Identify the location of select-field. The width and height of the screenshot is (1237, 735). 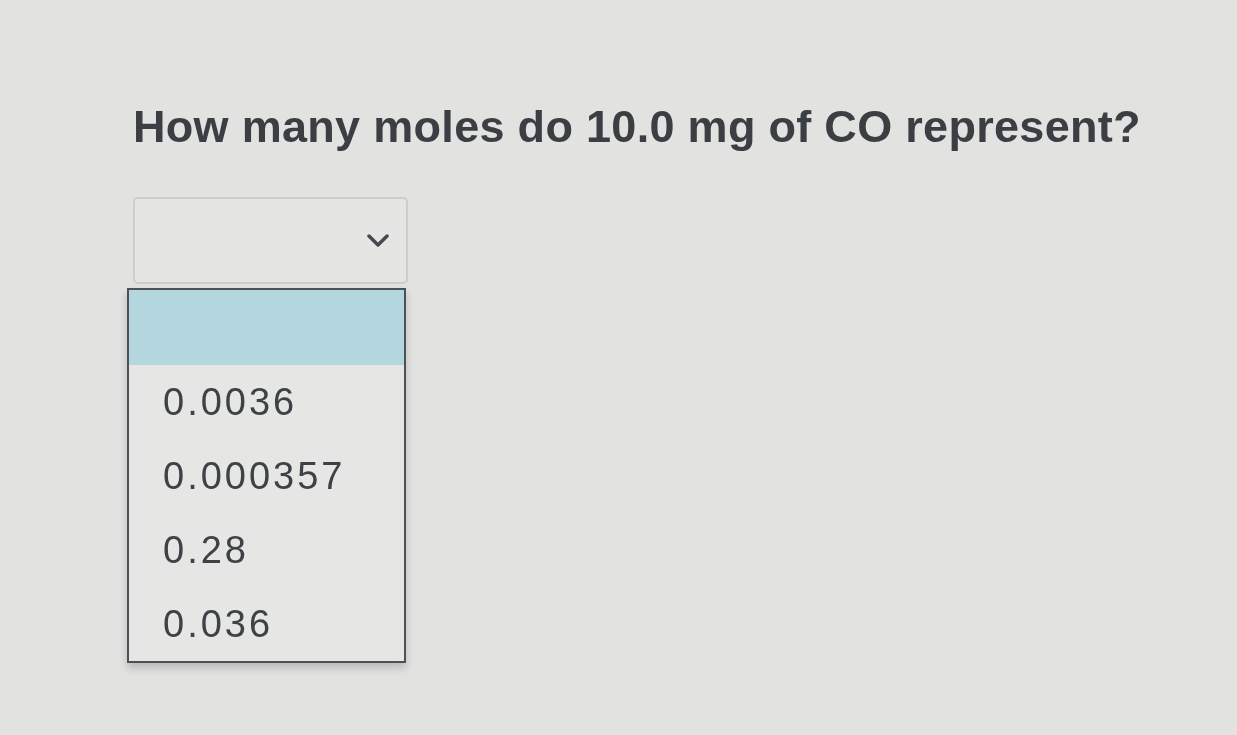
(270, 240).